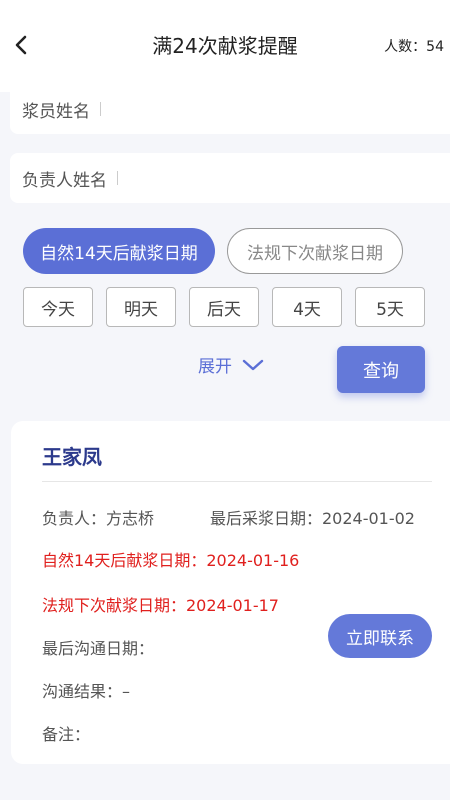  What do you see at coordinates (56, 111) in the screenshot?
I see `donor-name-label: 浆员姓名` at bounding box center [56, 111].